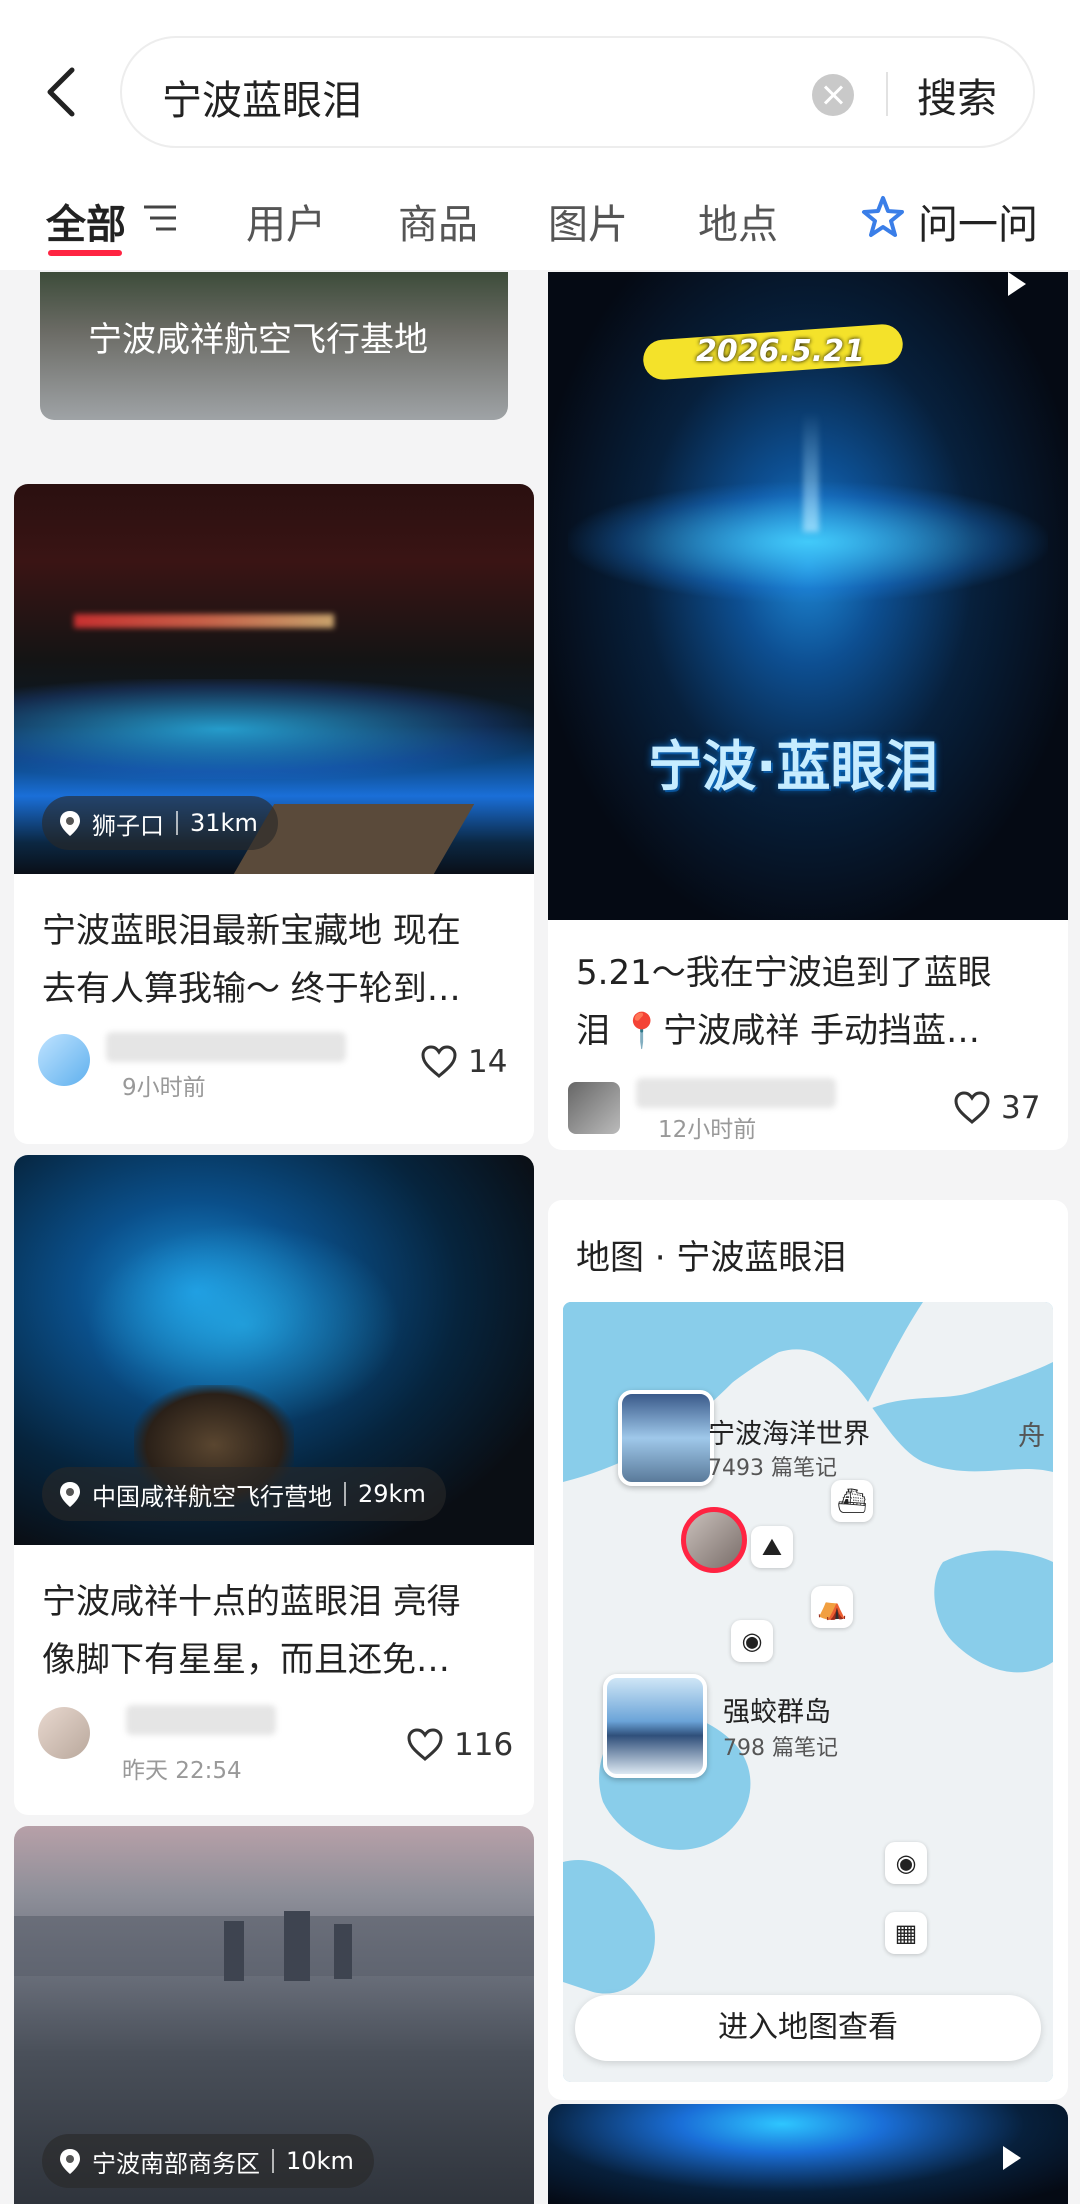 This screenshot has width=1080, height=2204. Describe the element at coordinates (258, 340) in the screenshot. I see `card-caption: 宁波咸祥航空飞行基地` at that location.